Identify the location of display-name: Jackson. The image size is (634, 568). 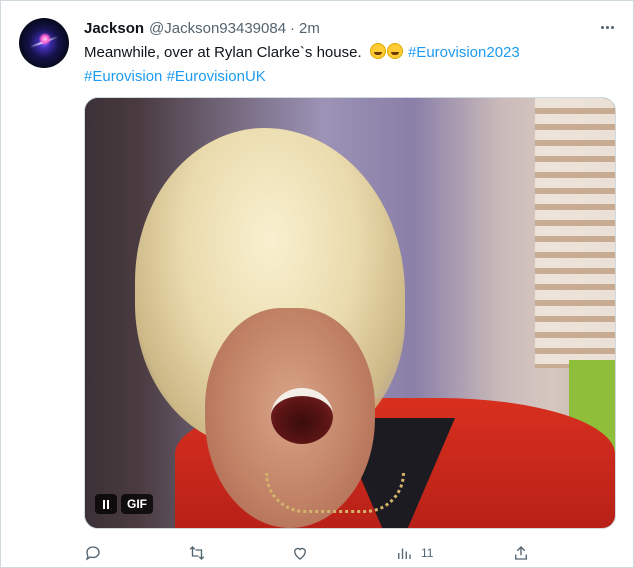
(114, 28).